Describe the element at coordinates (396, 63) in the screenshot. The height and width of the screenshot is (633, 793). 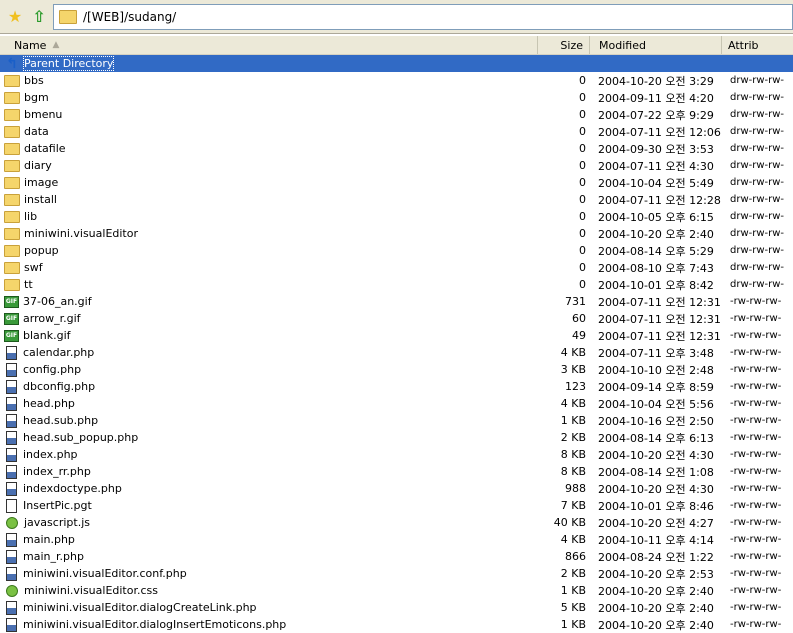
I see `parent-directory-row: ↰ Parent Directory` at that location.